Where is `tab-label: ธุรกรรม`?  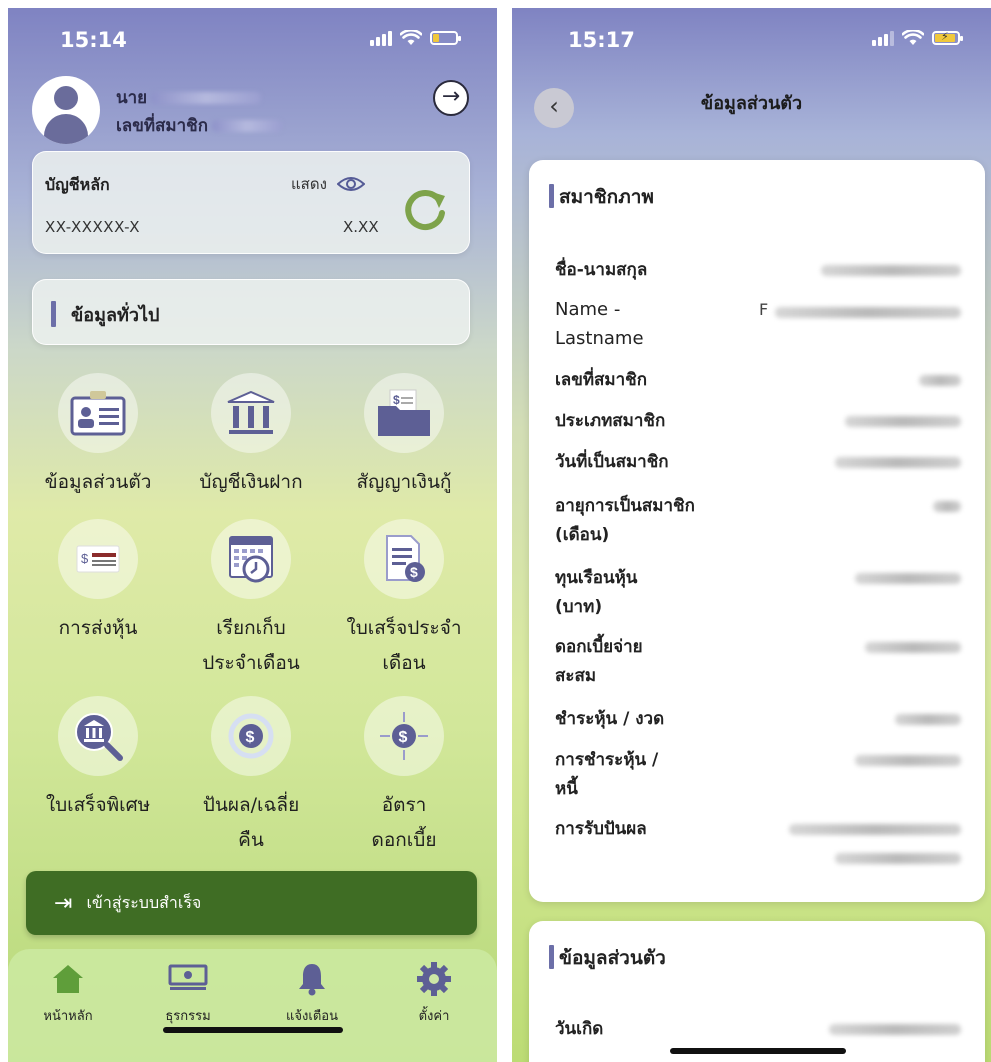
tab-label: ธุรกรรม is located at coordinates (188, 1016).